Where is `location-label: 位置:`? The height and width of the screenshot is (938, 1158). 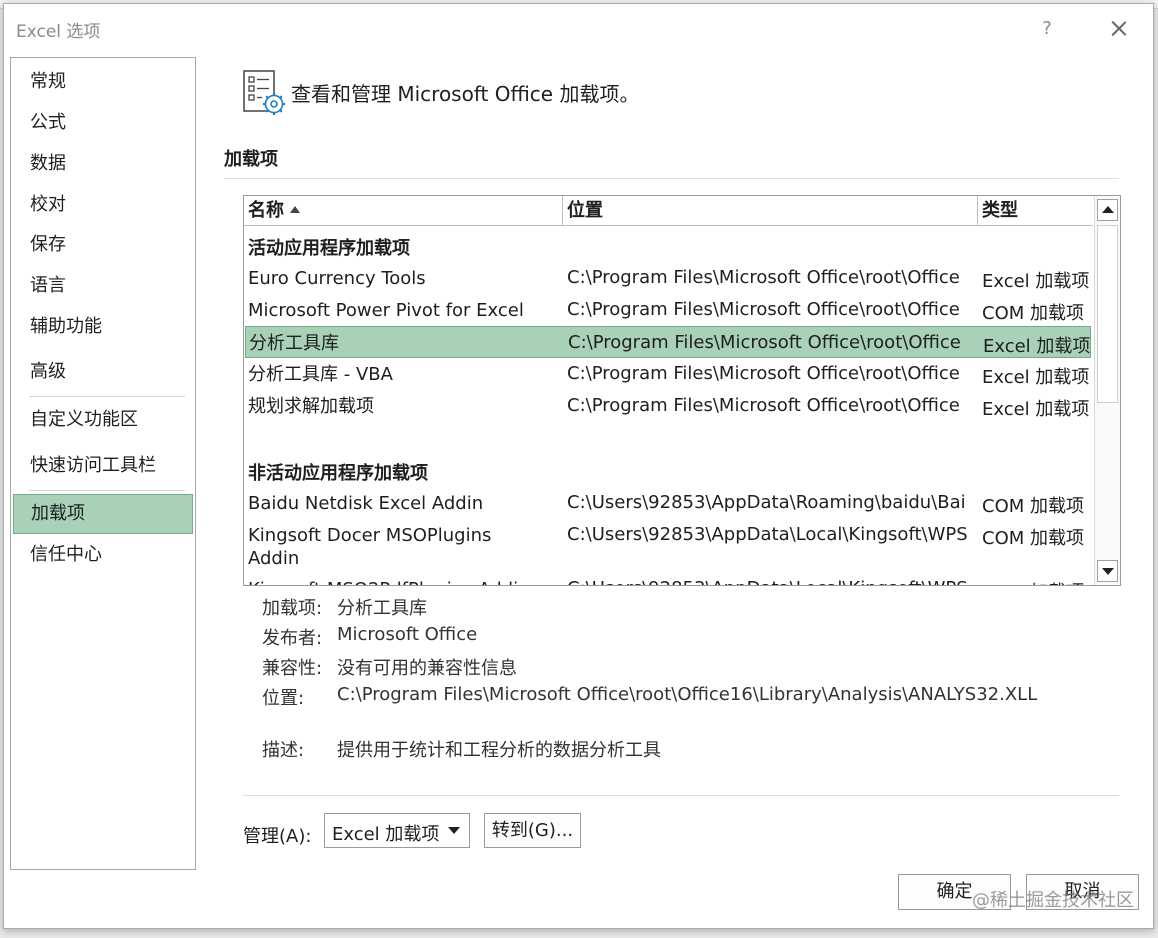 location-label: 位置: is located at coordinates (283, 698).